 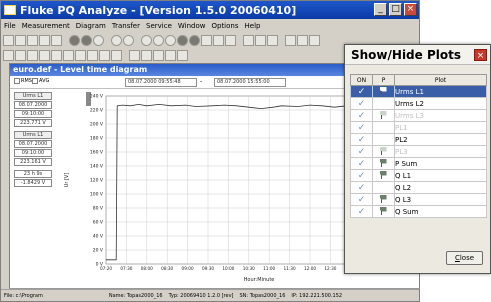 What do you see at coordinates (98, 40) in the screenshot?
I see `stop-icon` at bounding box center [98, 40].